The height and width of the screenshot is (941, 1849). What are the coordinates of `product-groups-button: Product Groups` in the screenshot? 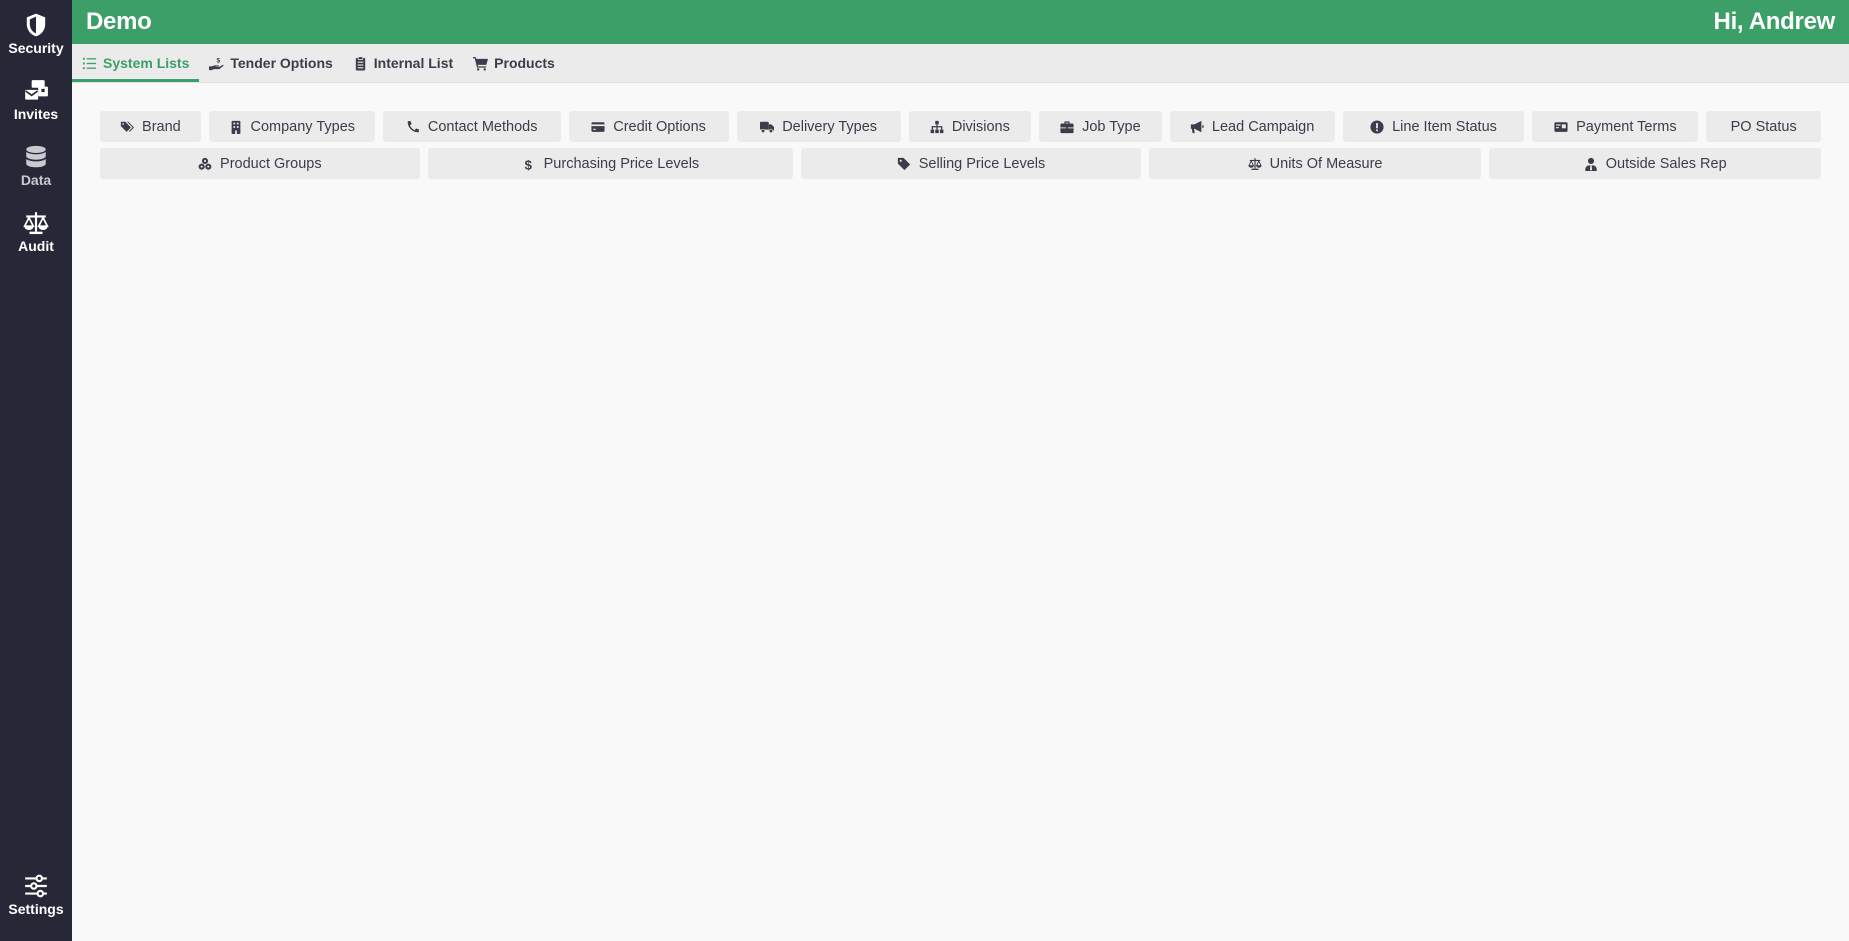 It's located at (260, 163).